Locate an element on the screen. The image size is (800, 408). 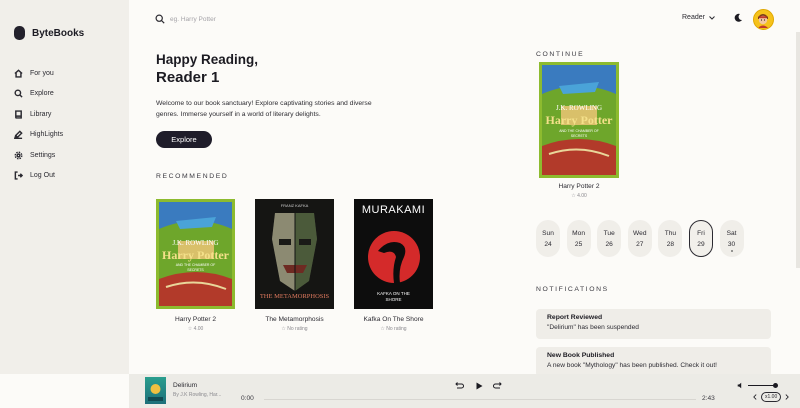
logo-icon is located at coordinates (19, 33).